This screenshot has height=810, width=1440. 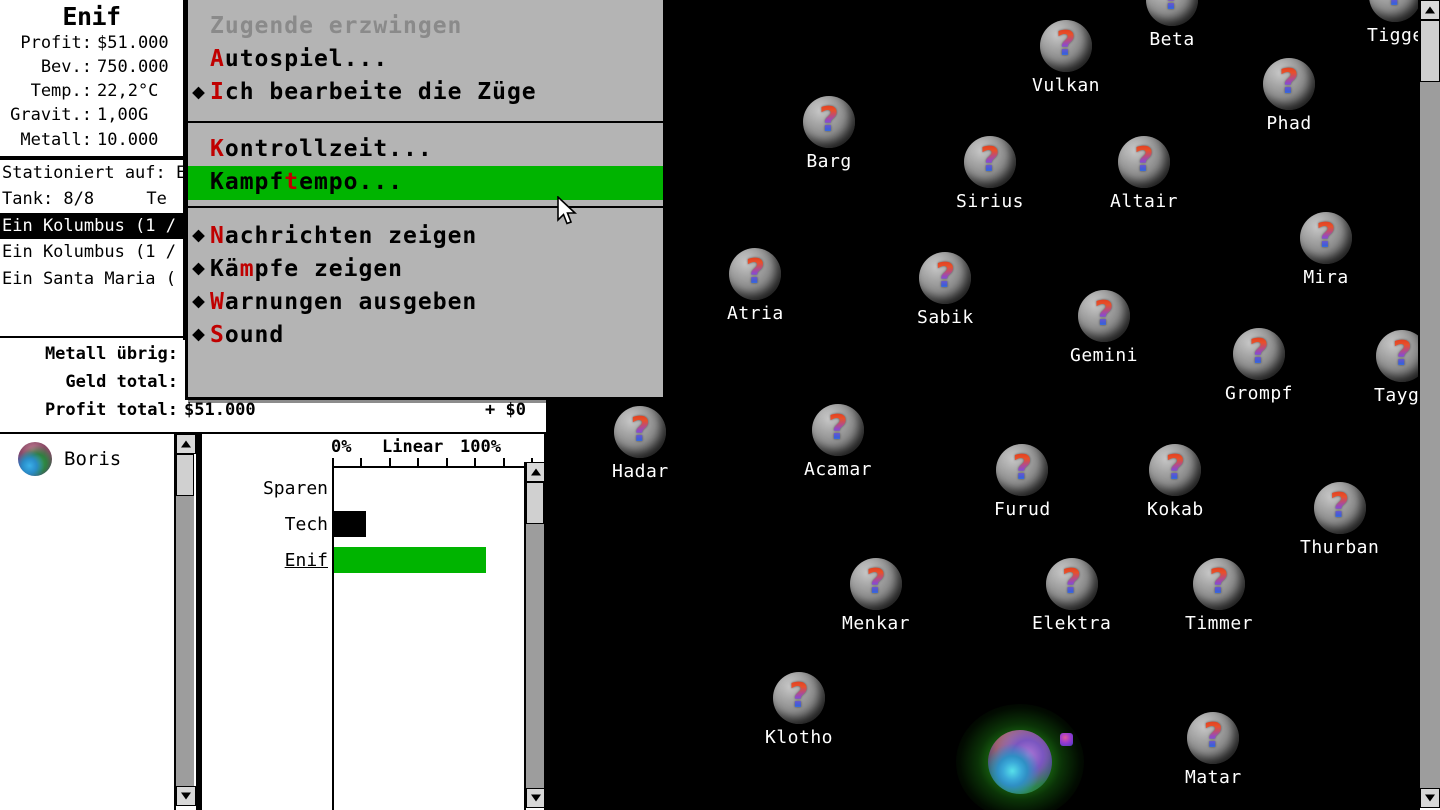 What do you see at coordinates (838, 469) in the screenshot?
I see `star-system-label: Acamar` at bounding box center [838, 469].